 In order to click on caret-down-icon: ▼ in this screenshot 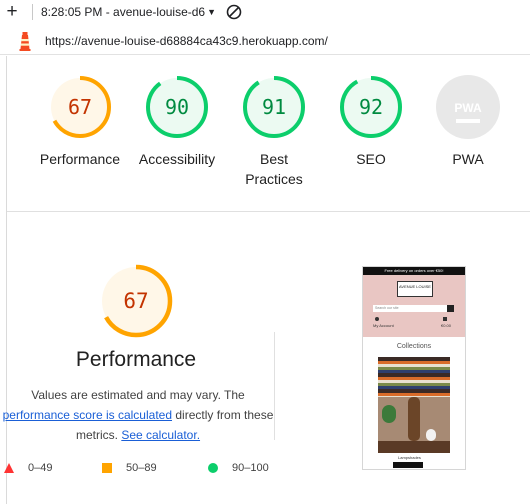, I will do `click(212, 12)`.